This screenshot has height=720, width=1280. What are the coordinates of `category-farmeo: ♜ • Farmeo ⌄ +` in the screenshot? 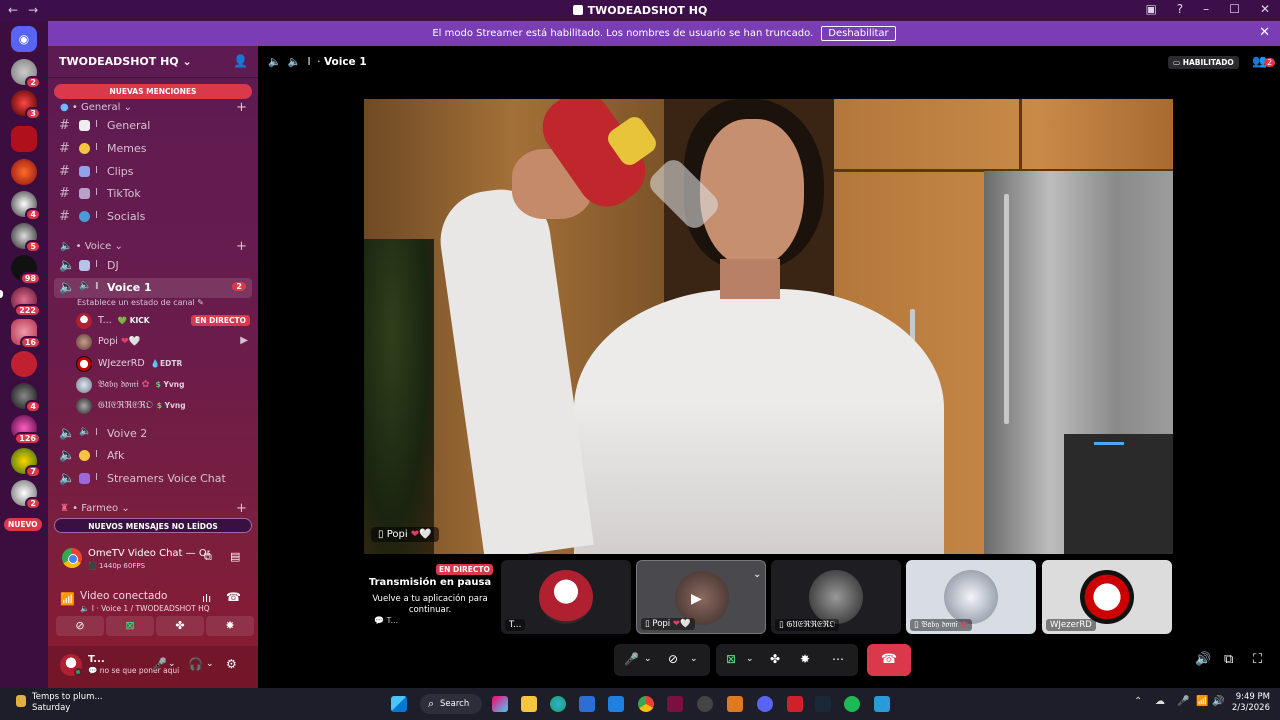 It's located at (153, 508).